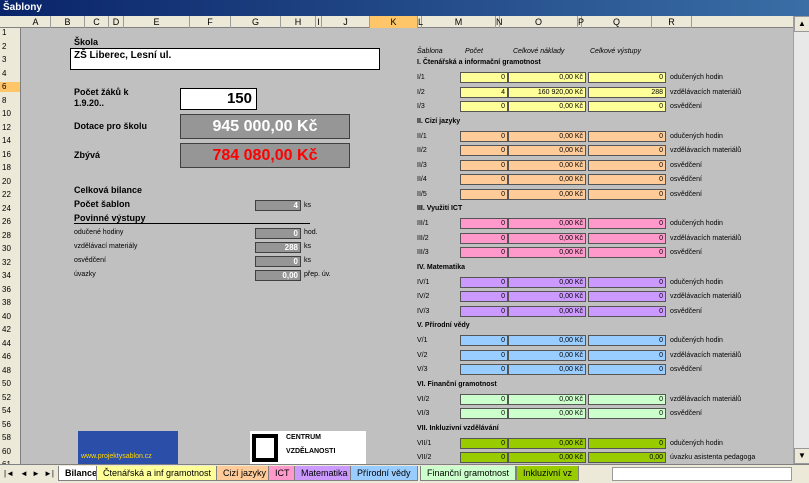 This screenshot has width=809, height=483. Describe the element at coordinates (36, 22) in the screenshot. I see `column-header-A: A` at that location.